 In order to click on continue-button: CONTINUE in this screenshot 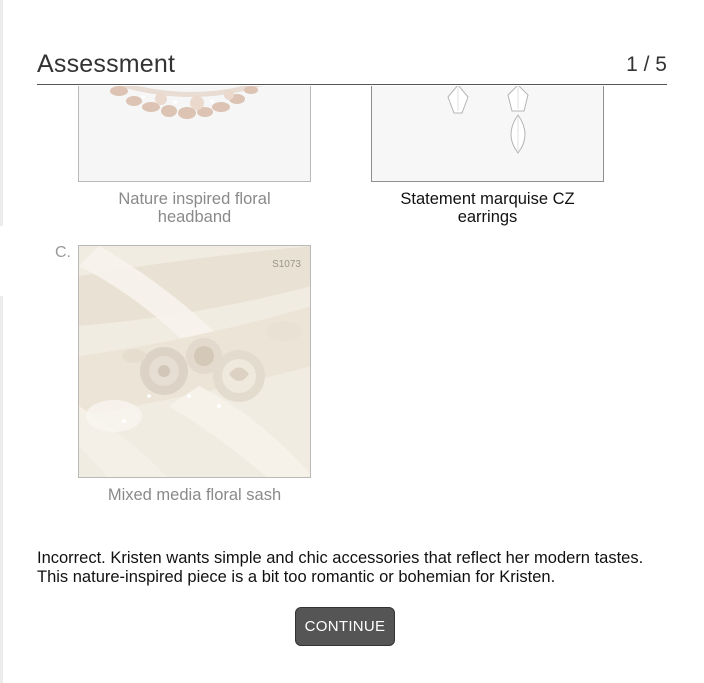, I will do `click(345, 626)`.